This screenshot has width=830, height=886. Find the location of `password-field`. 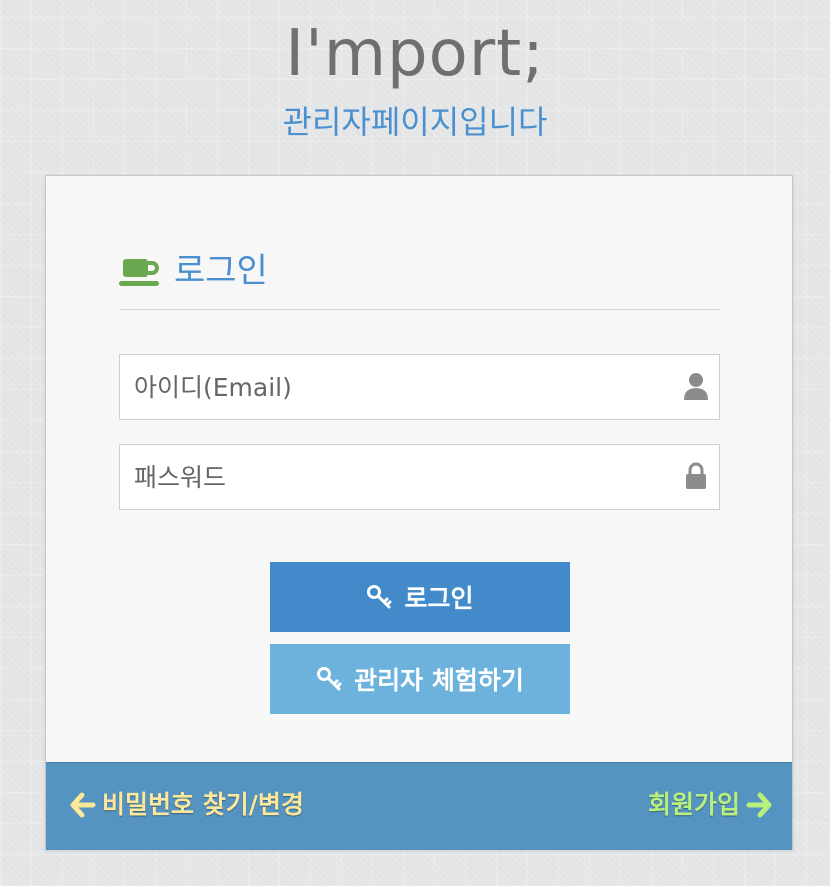

password-field is located at coordinates (419, 477).